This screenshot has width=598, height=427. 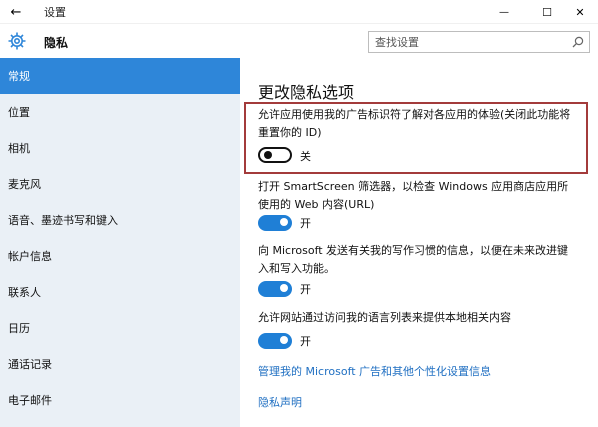 I want to click on sidebar-item-location: 位置, so click(x=120, y=112).